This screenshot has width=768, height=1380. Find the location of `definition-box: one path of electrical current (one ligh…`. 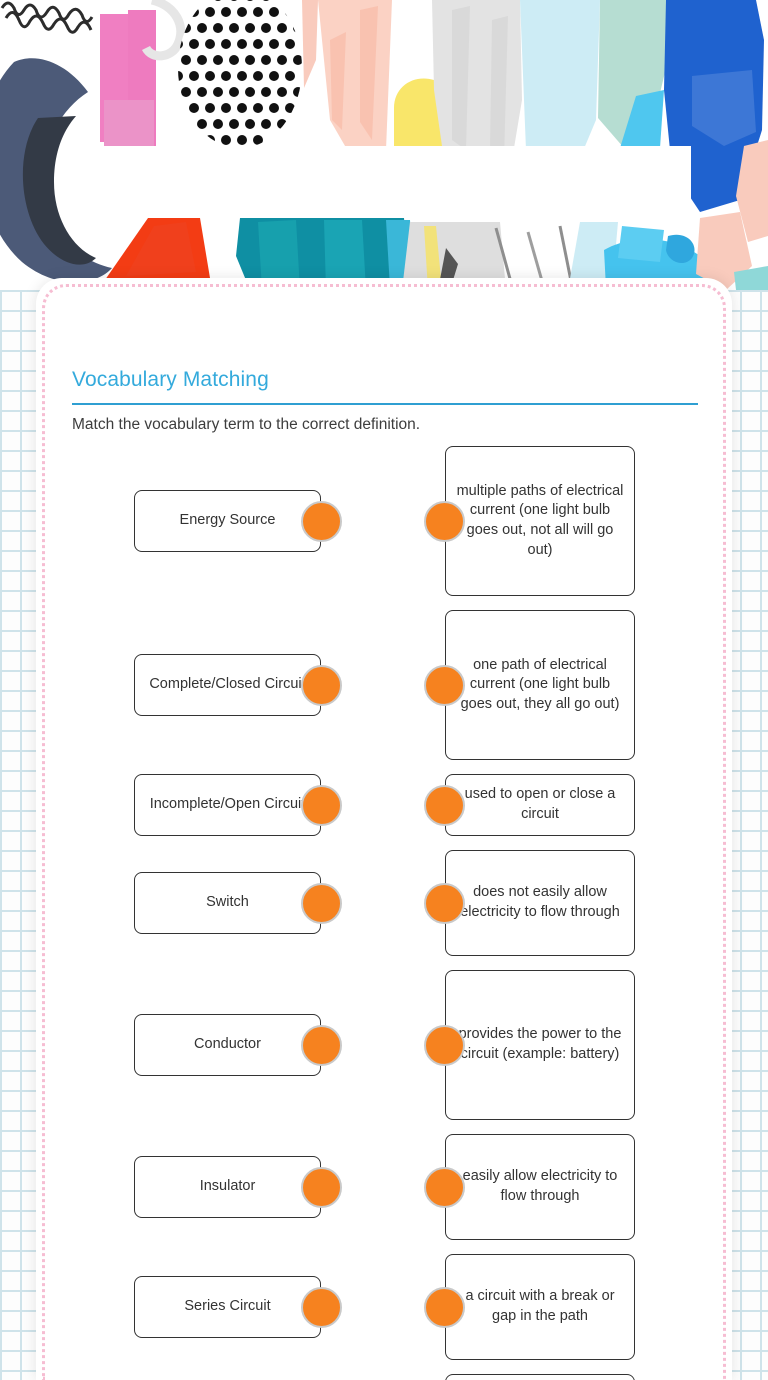

definition-box: one path of electrical current (one ligh… is located at coordinates (540, 685).